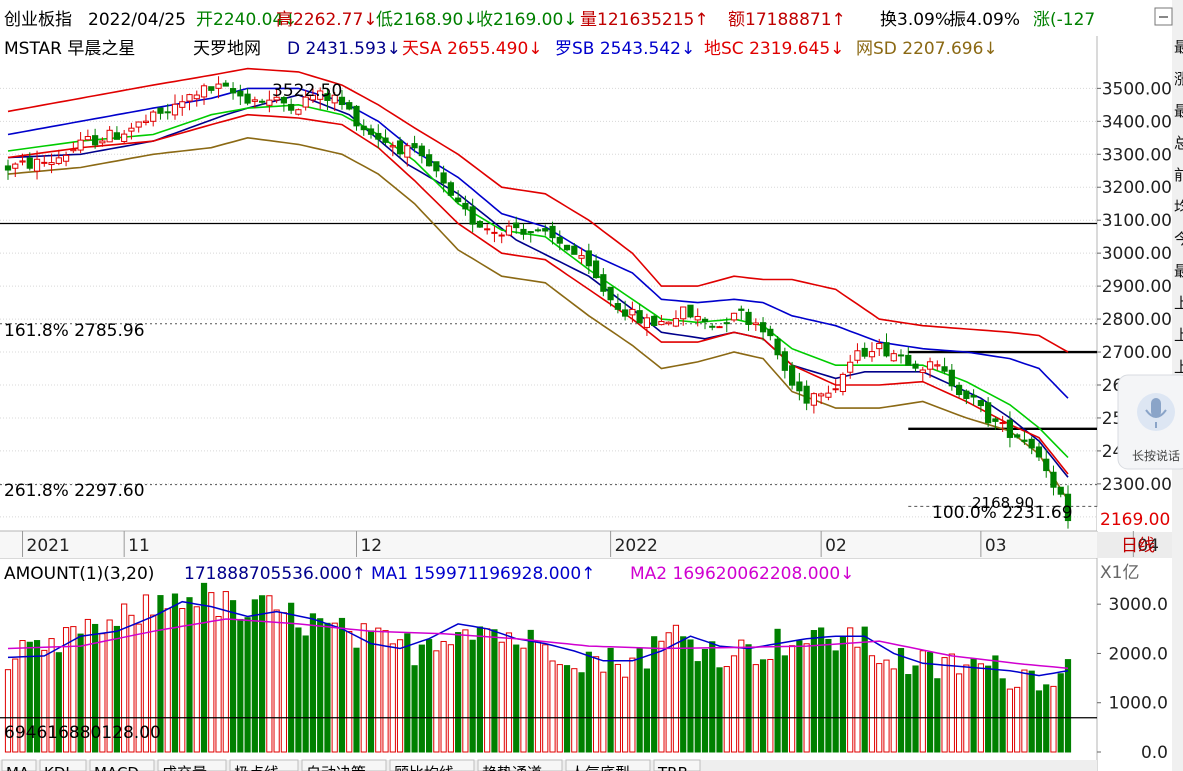  Describe the element at coordinates (548, 765) in the screenshot. I see `indicator-tabs: MA KDJ MACD 成交量 极点线 自动决策 顾比均线 趋势通道 人气底型 TRB` at that location.